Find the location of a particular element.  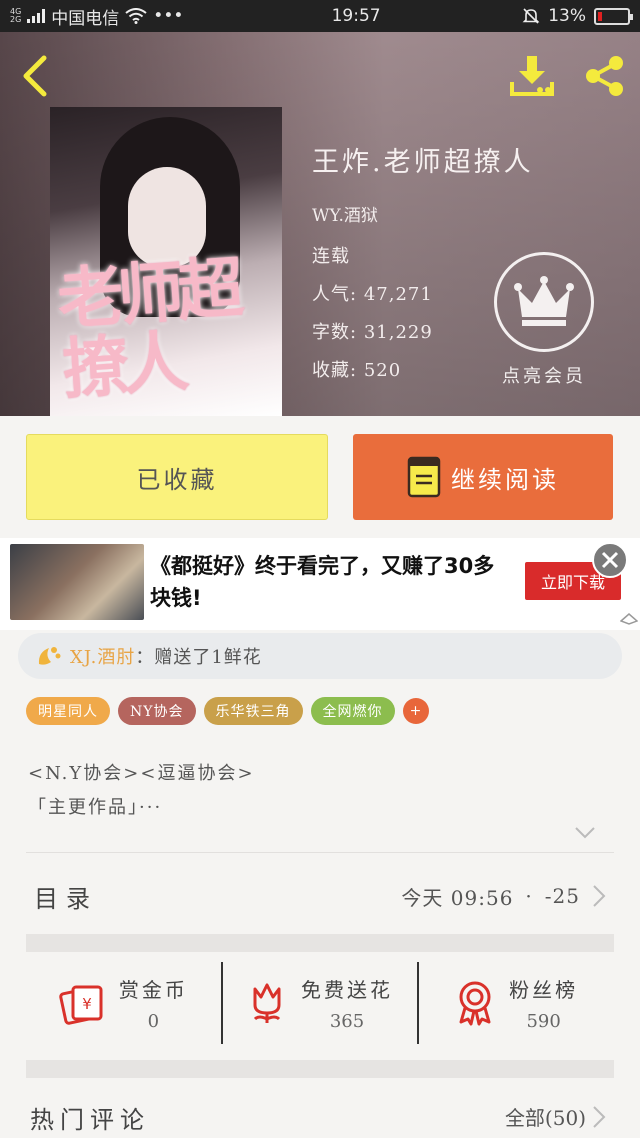

crown-icon is located at coordinates (544, 301).